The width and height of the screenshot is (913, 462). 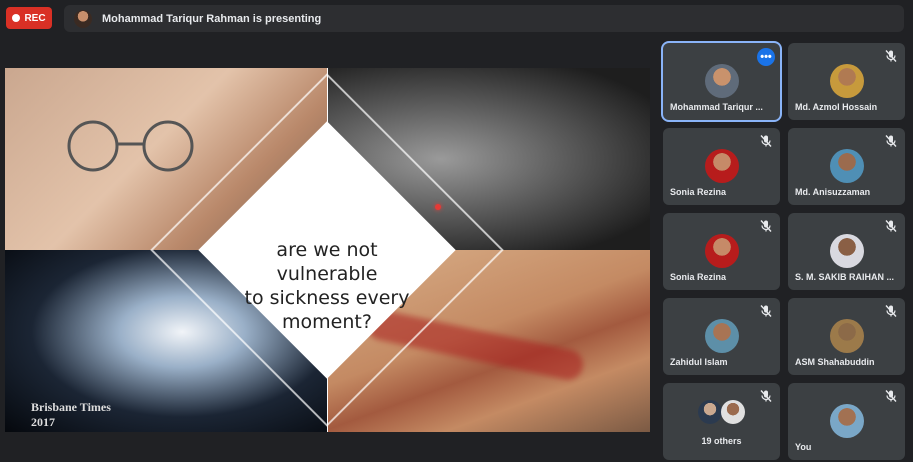 I want to click on watermark-line: Brisbane Times, so click(x=71, y=407).